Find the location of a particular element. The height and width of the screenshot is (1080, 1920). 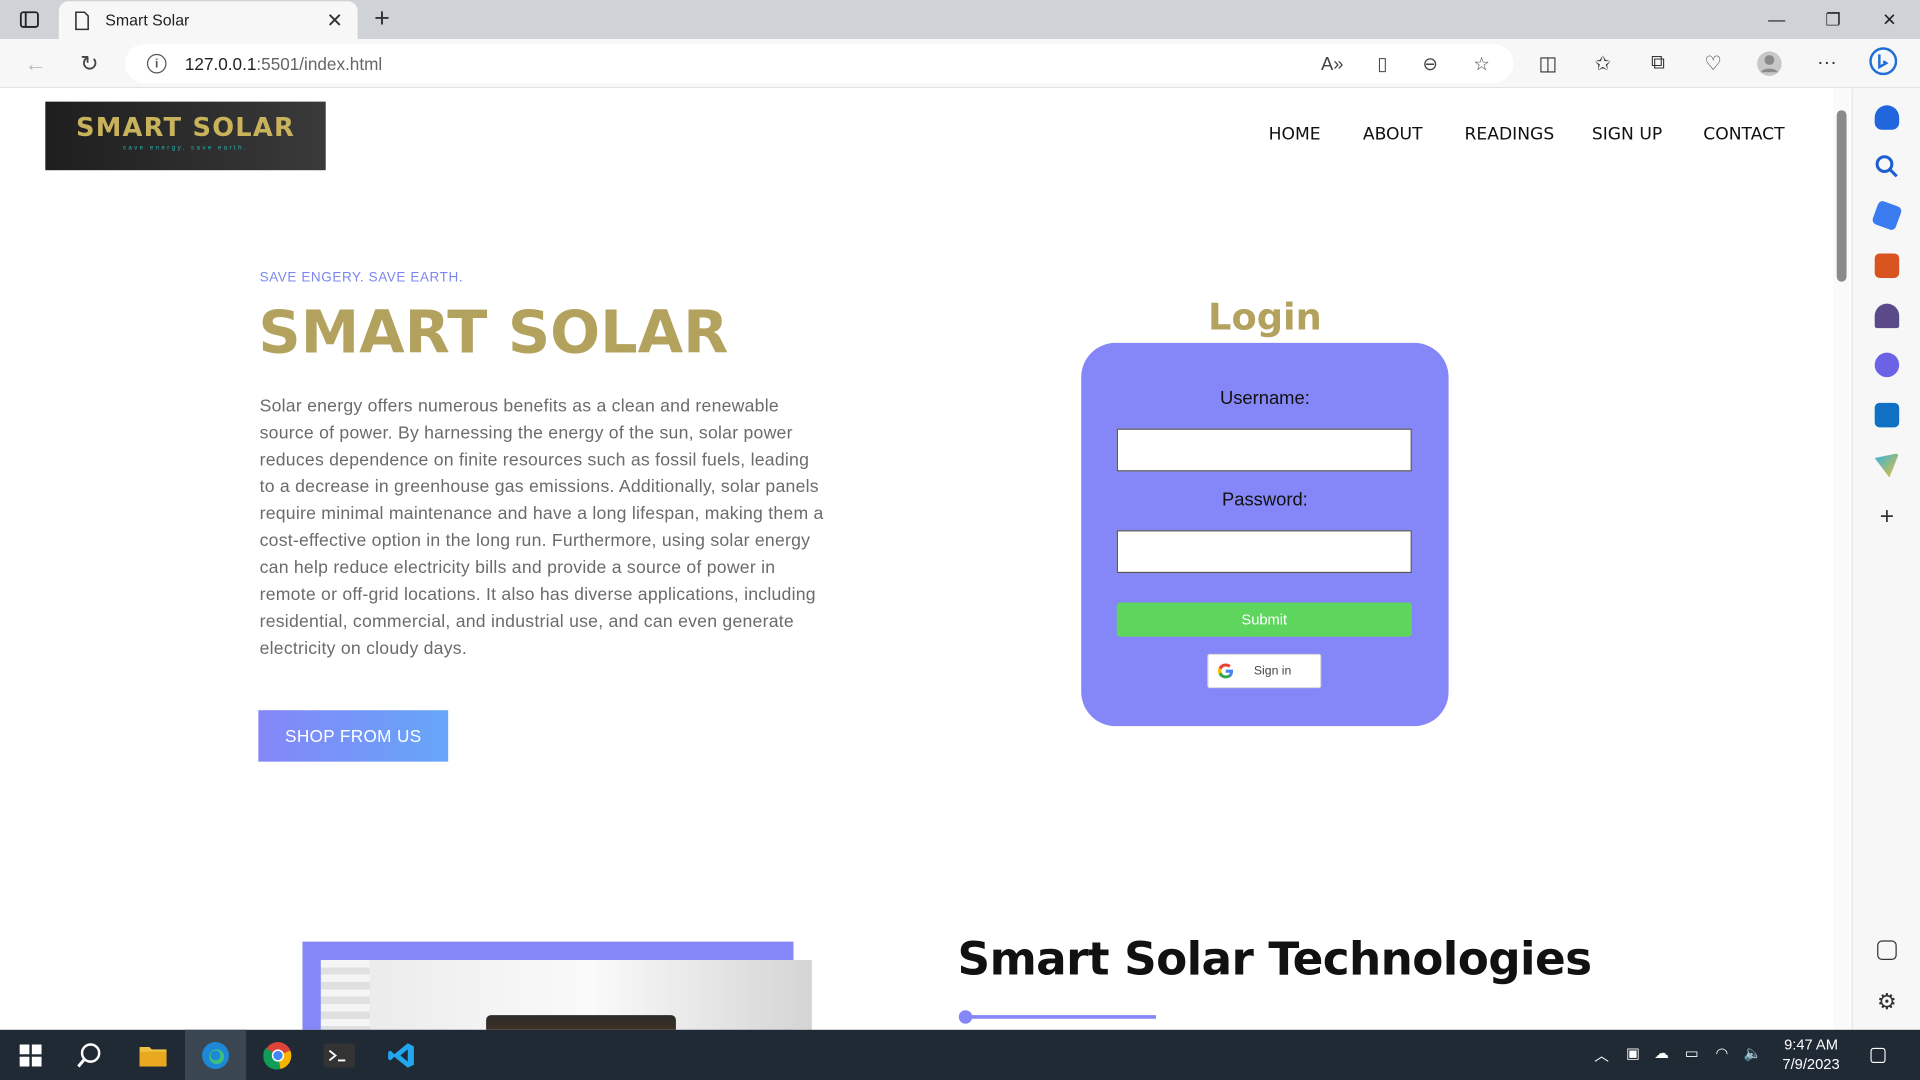

photo-window is located at coordinates (345, 995).